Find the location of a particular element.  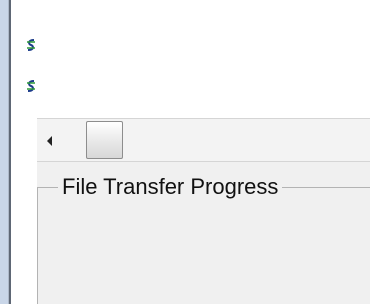

horizontal-scrollbar is located at coordinates (203, 140).